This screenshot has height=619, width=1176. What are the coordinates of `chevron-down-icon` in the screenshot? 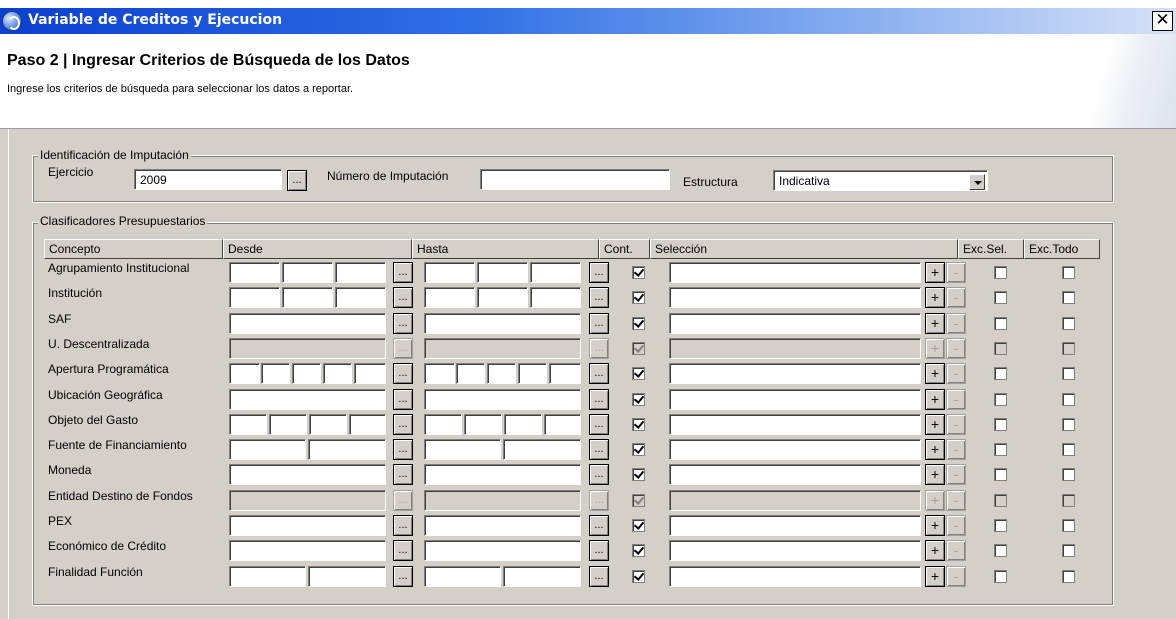 It's located at (977, 182).